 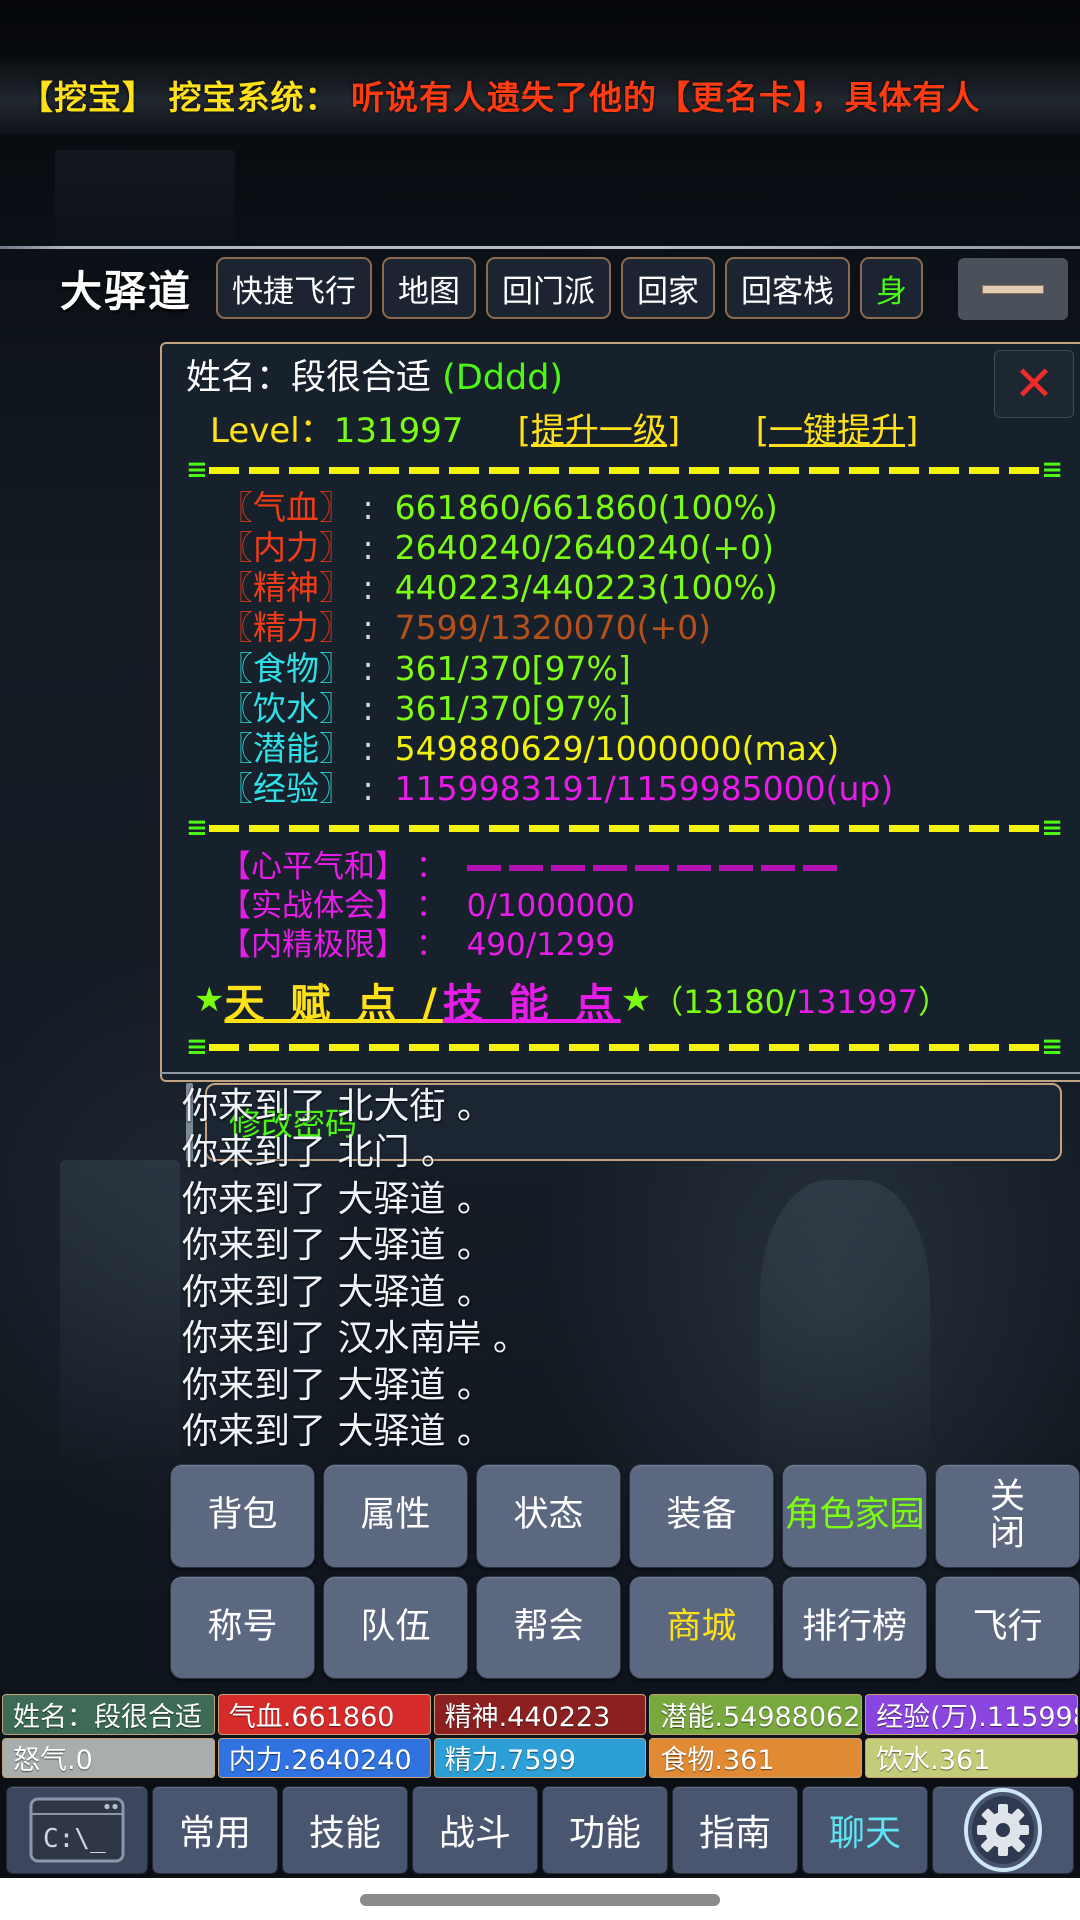 I want to click on level-up-link: [提升一级], so click(x=599, y=431).